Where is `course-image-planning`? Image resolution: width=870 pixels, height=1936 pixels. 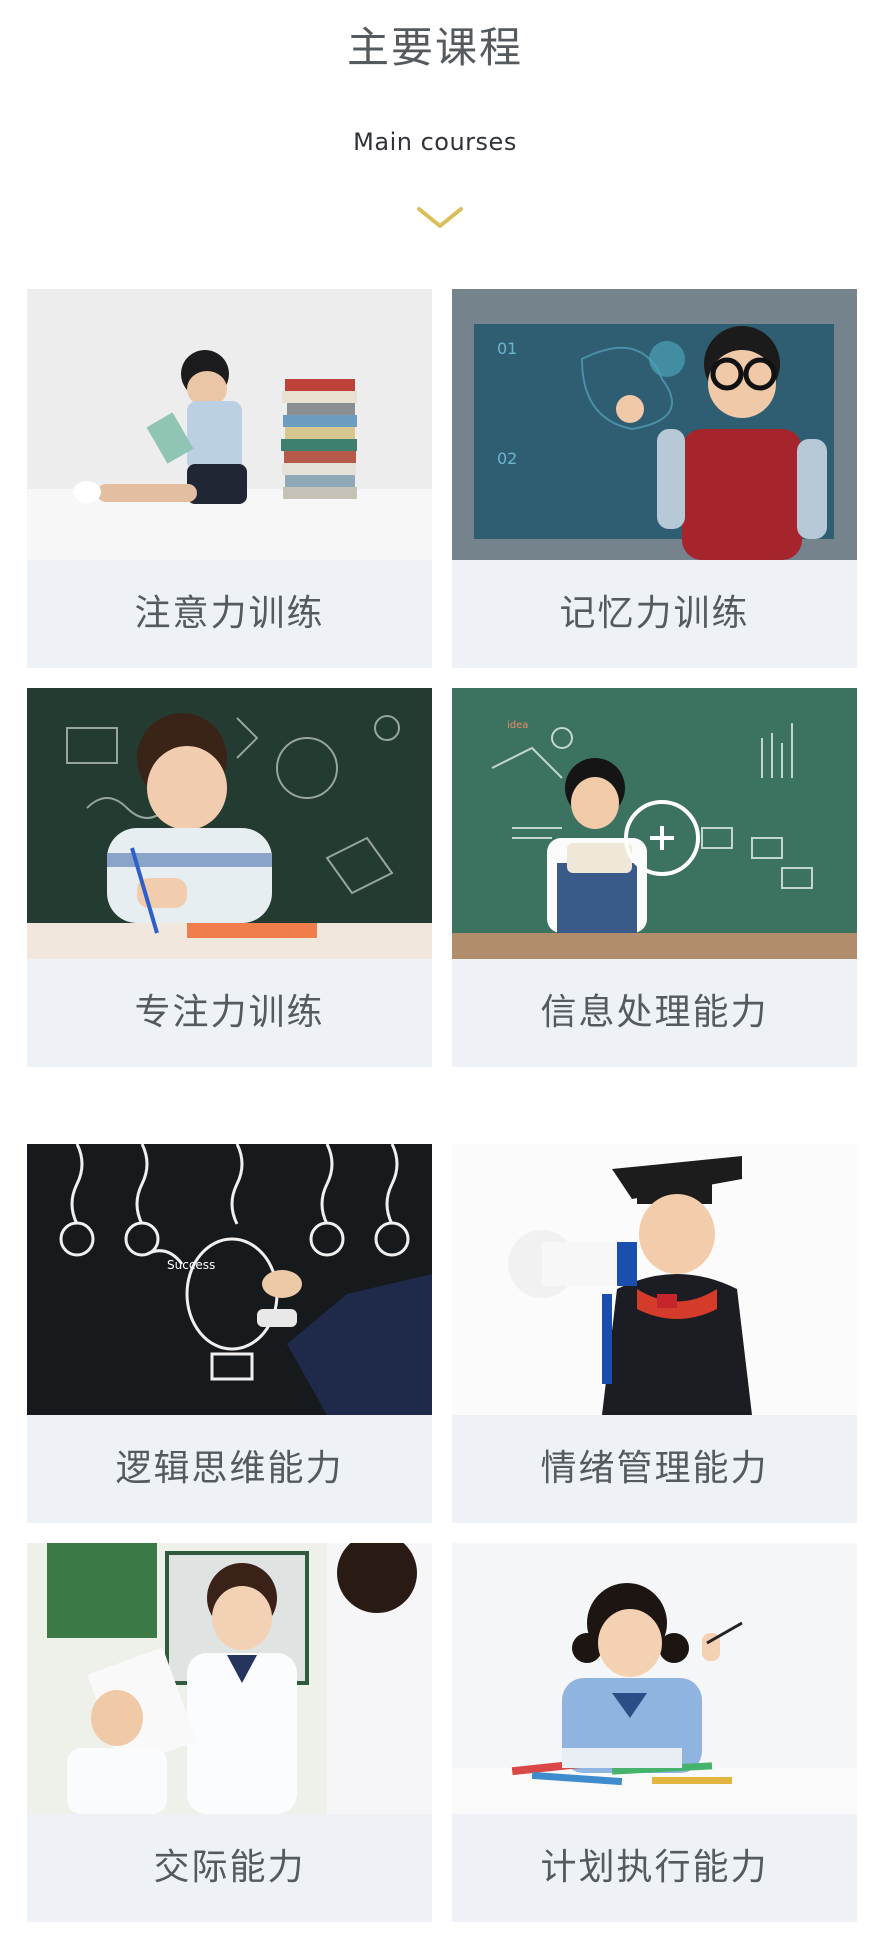 course-image-planning is located at coordinates (654, 1678).